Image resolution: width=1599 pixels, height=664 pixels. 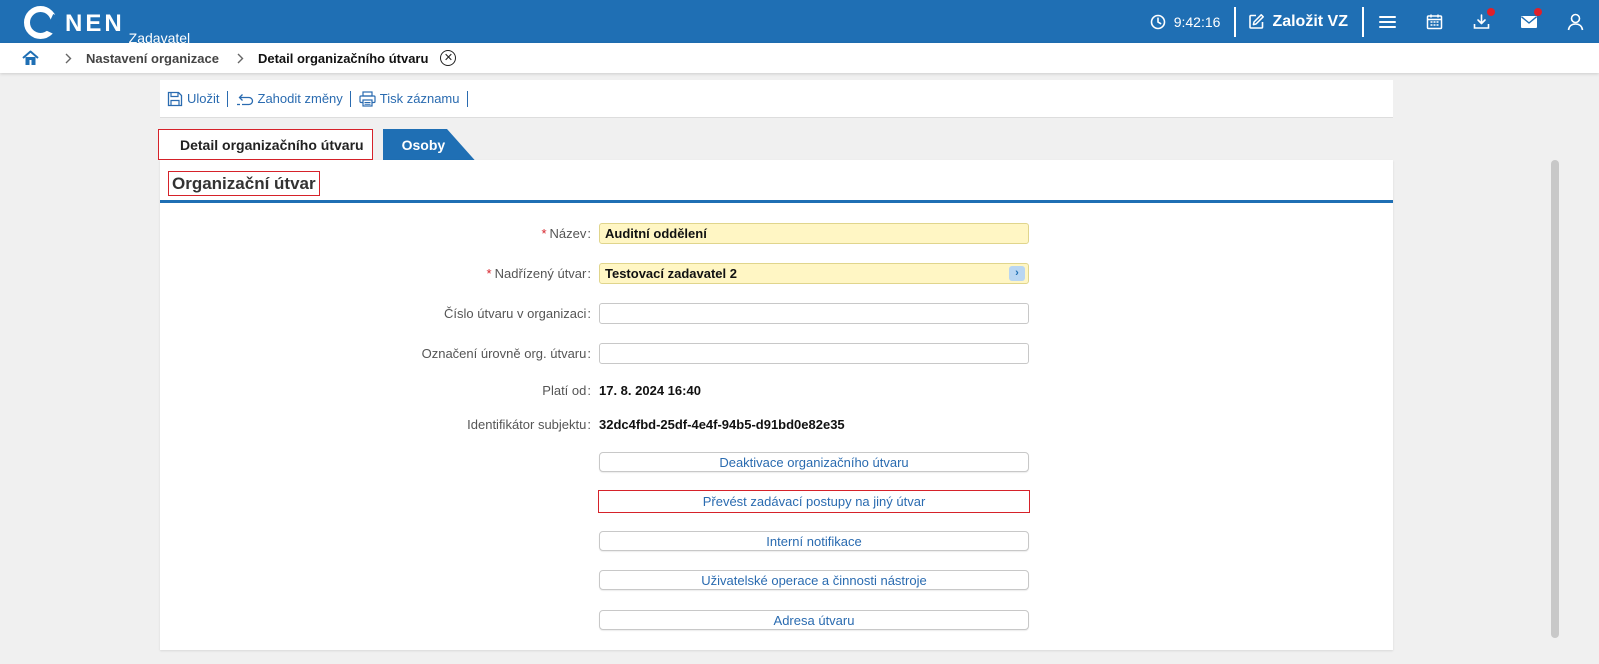 I want to click on subject-id-value: 32dc4fbd-25df-4e4f-94b5-d91bd0e82e35, so click(x=722, y=424).